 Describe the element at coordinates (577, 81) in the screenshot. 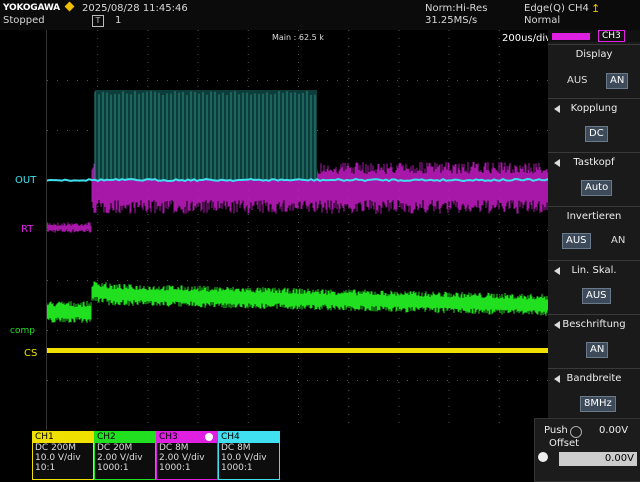

I see `display-off-option: AUS` at that location.